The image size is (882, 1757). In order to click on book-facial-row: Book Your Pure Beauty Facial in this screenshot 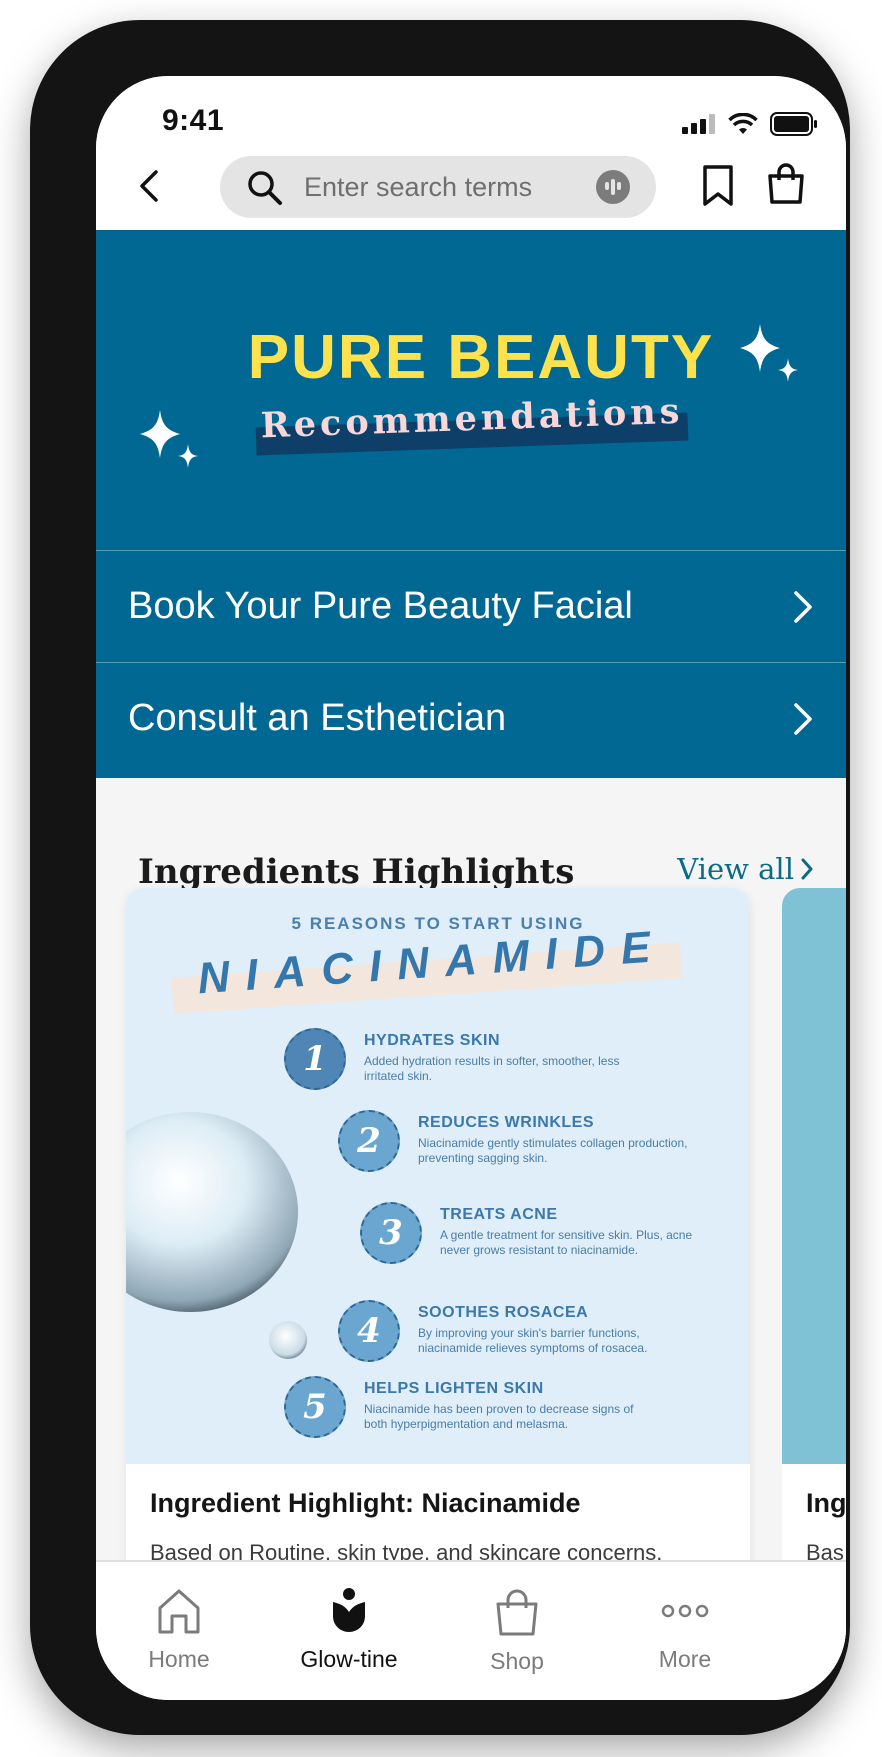, I will do `click(471, 606)`.